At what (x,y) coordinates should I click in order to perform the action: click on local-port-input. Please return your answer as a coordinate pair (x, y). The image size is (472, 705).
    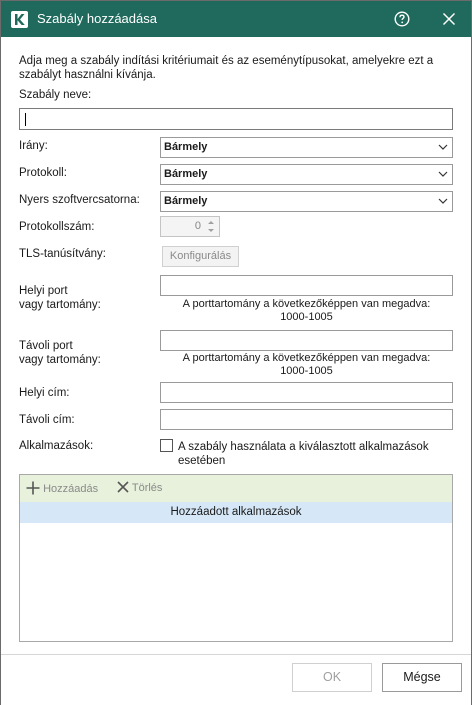
    Looking at the image, I should click on (306, 285).